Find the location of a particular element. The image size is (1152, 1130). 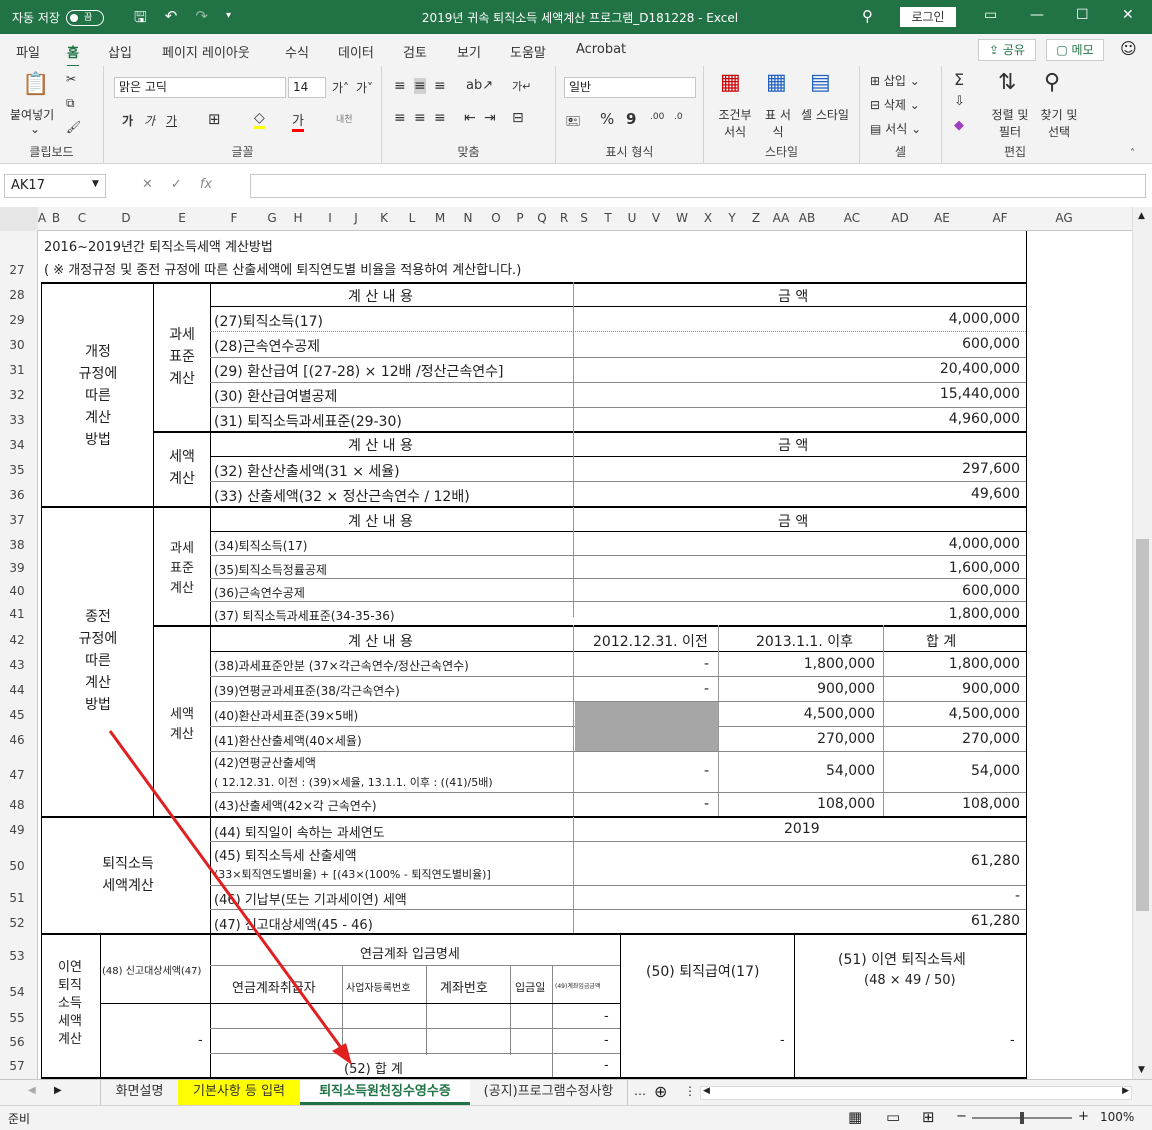

sheet-tab-input: 기본사항 등 입력 is located at coordinates (239, 1092).